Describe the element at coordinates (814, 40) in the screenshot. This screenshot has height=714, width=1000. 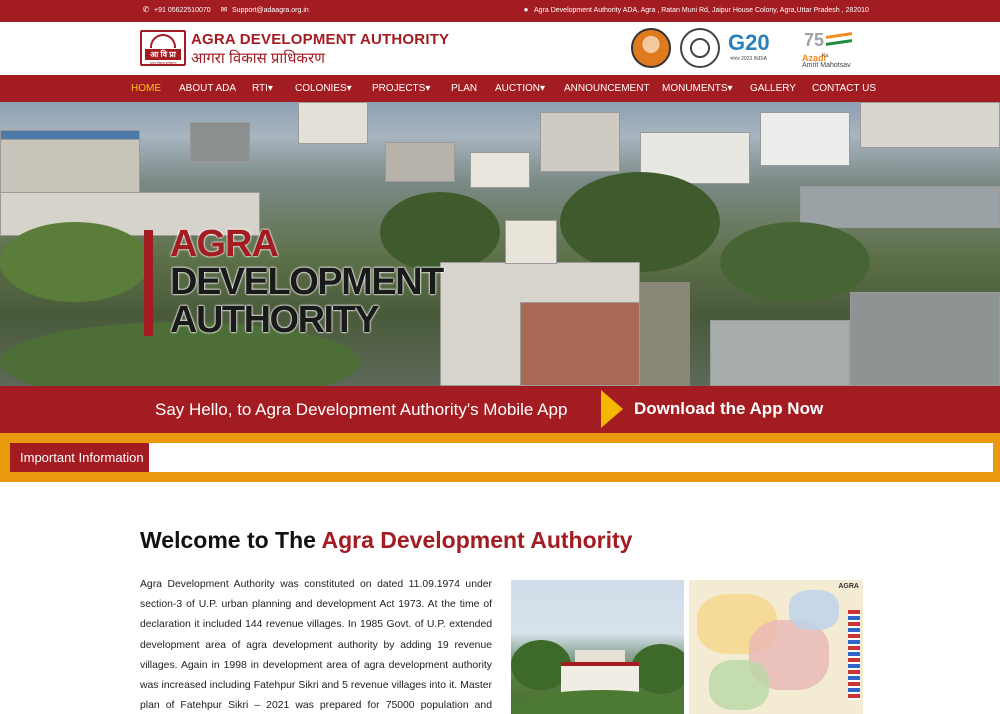
I see `azadi-number: 75` at that location.